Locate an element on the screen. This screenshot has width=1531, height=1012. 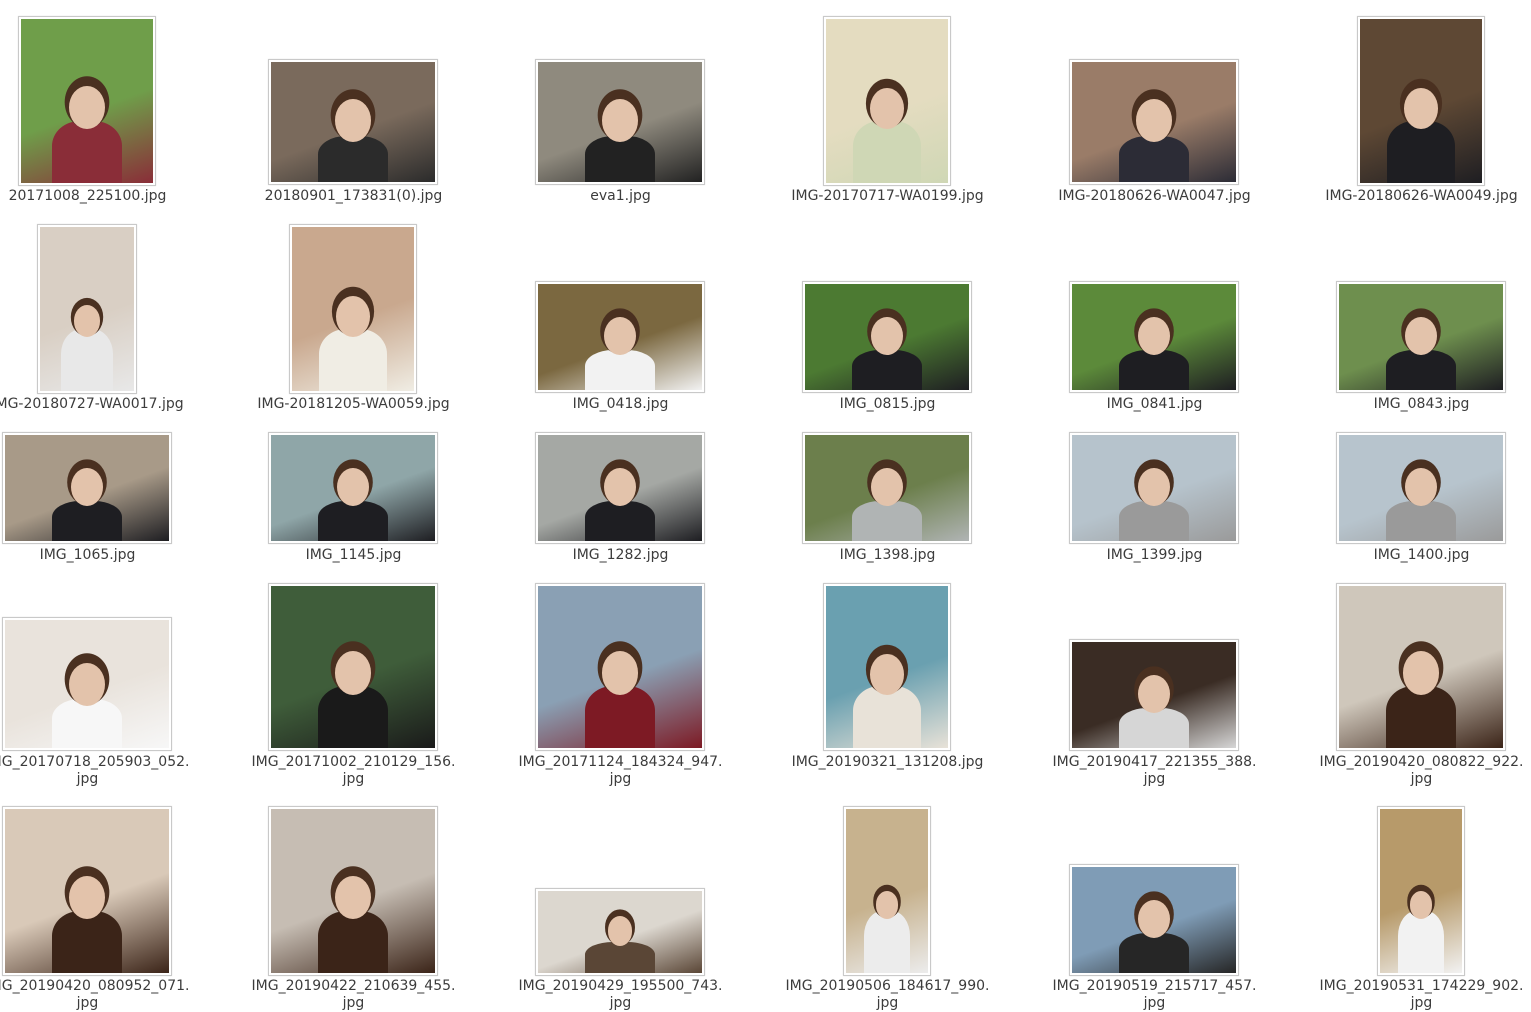
file-name-label: IMG_20190519_215717_457. is located at coordinates (1154, 986).